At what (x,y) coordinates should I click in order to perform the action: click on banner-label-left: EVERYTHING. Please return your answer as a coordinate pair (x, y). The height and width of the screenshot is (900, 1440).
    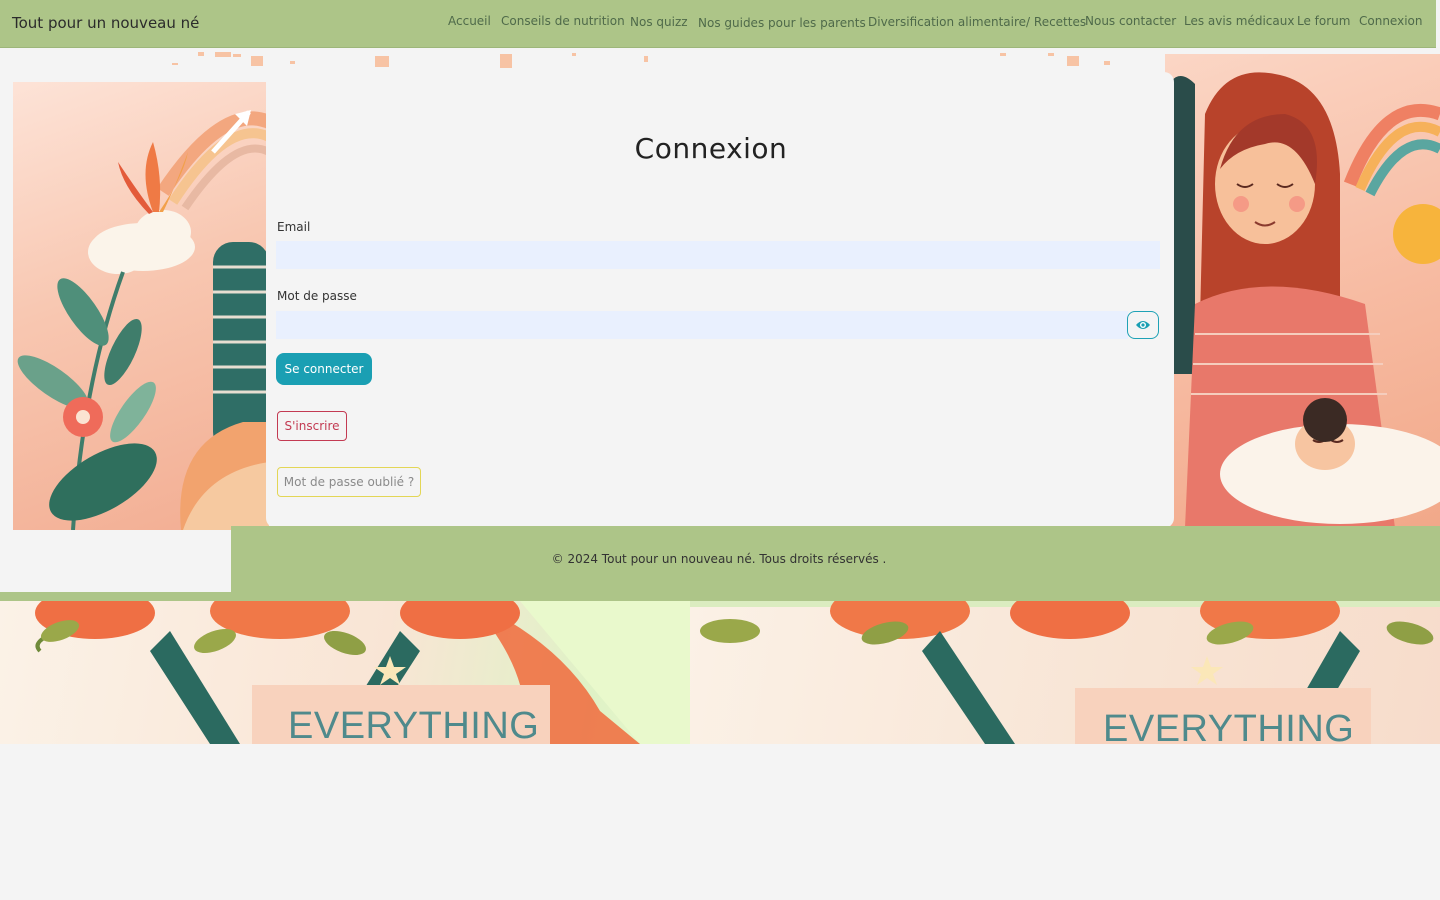
    Looking at the image, I should click on (401, 714).